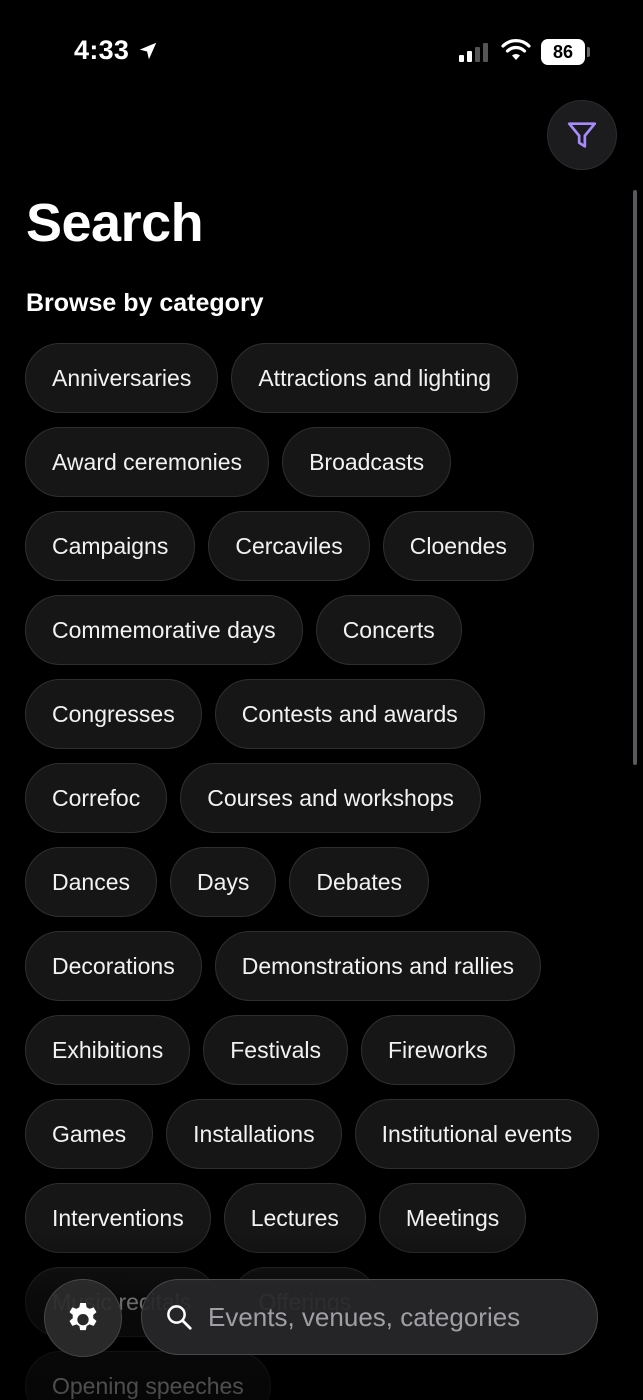 The width and height of the screenshot is (643, 1400). Describe the element at coordinates (96, 798) in the screenshot. I see `category-chip: Correfoc` at that location.